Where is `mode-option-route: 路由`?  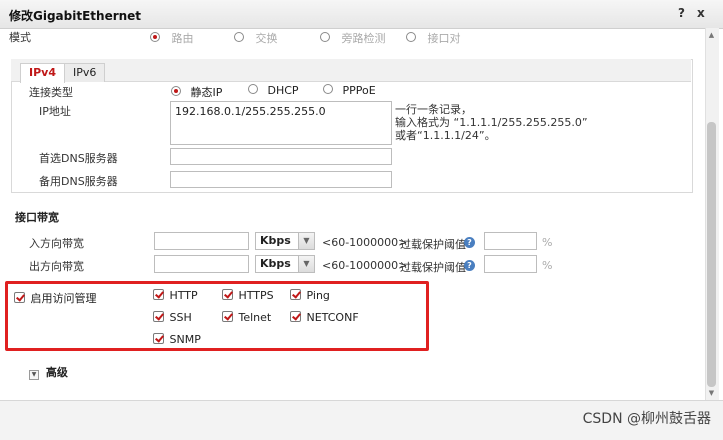 mode-option-route: 路由 is located at coordinates (172, 38).